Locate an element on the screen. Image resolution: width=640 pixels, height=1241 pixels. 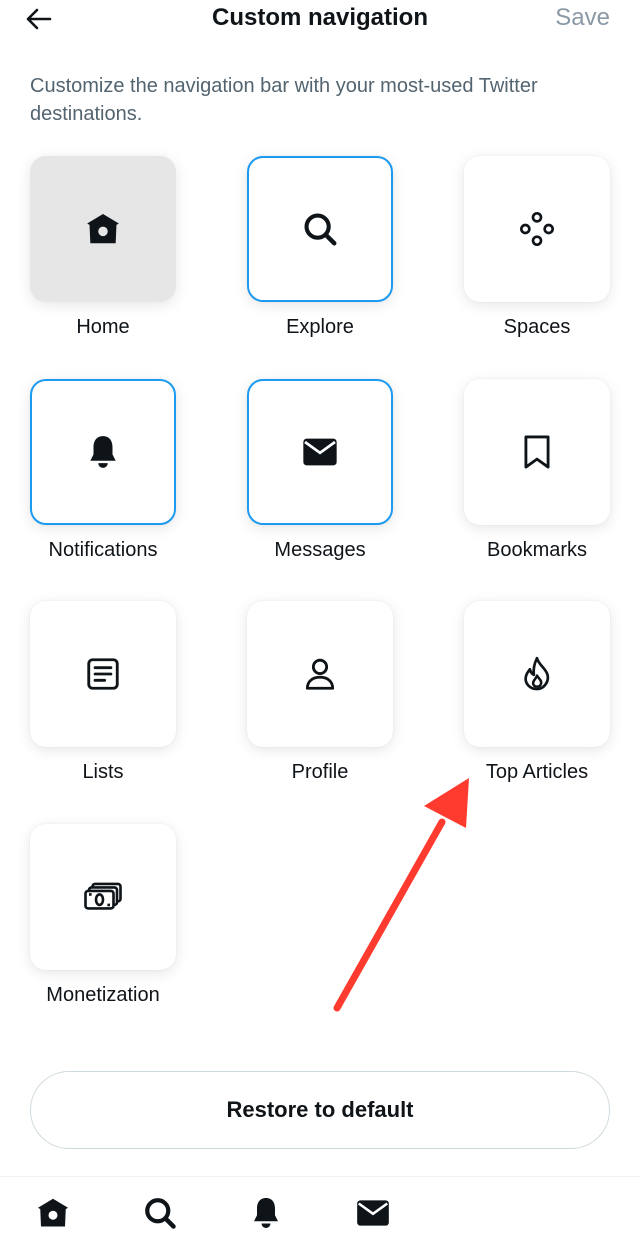
tile-label: Home is located at coordinates (103, 327).